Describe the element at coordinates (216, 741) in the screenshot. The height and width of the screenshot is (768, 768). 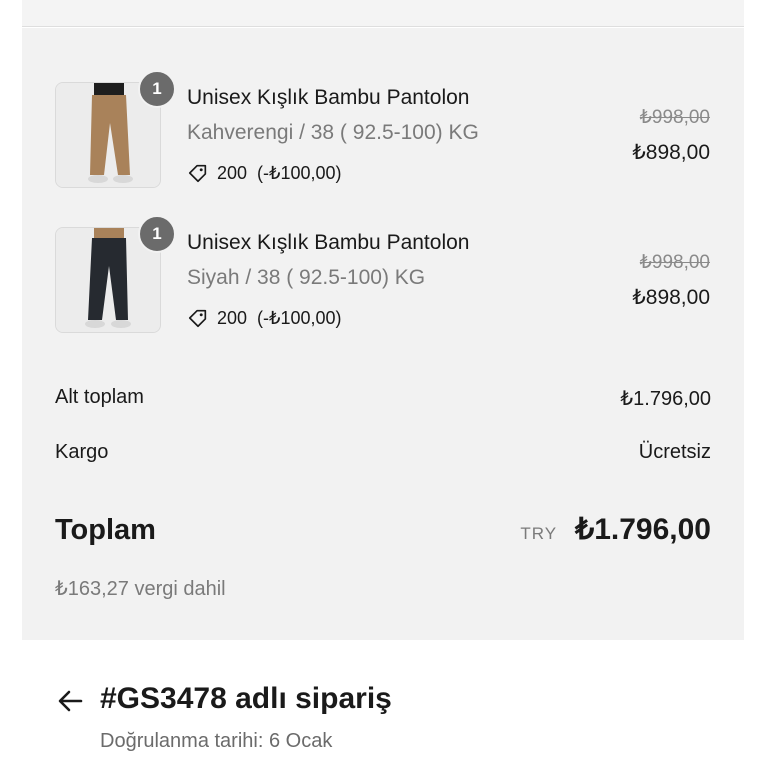
I see `order-confirmed-date: Doğrulanma tarihi: 6 Ocak` at that location.